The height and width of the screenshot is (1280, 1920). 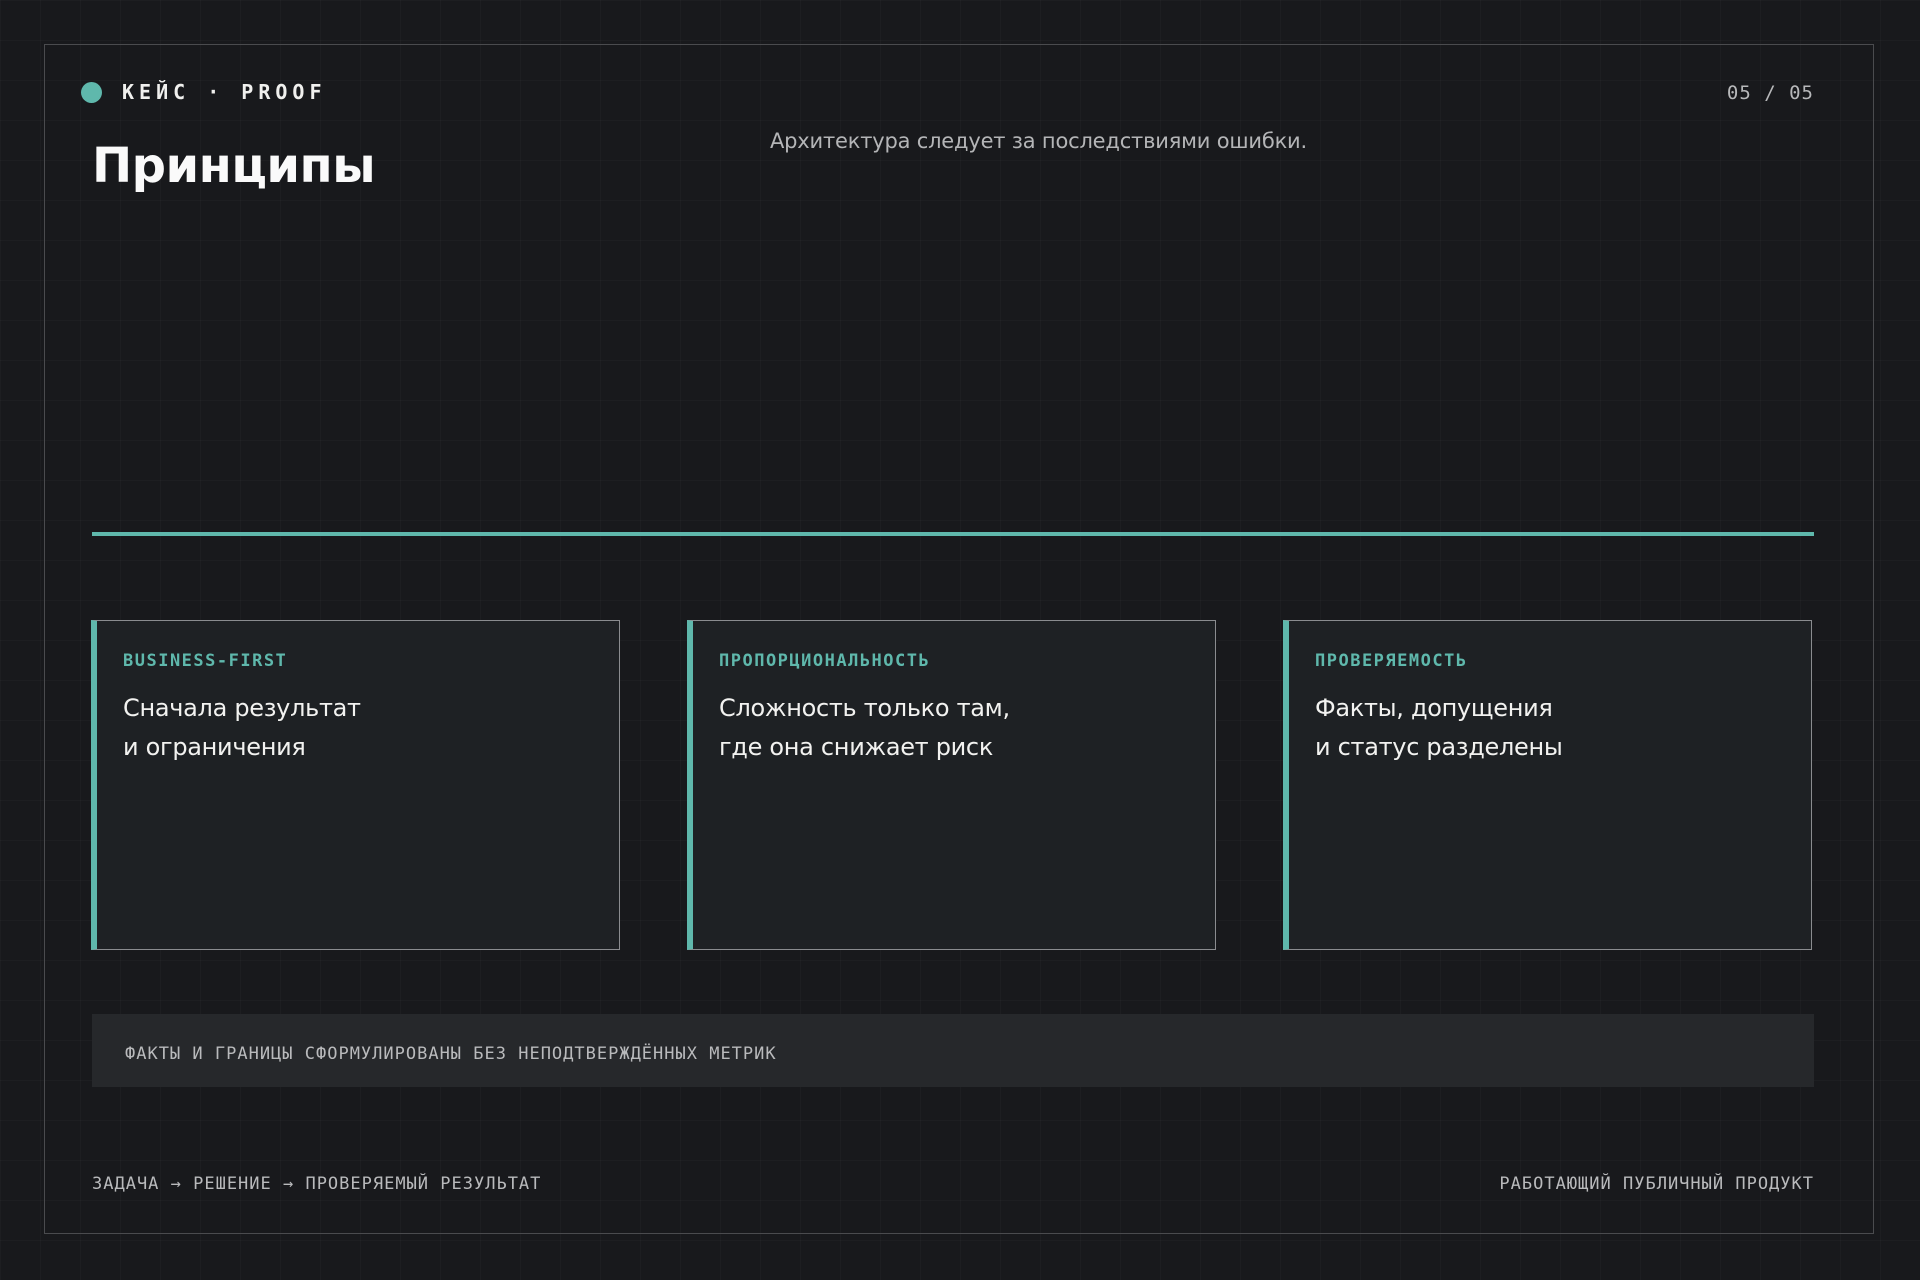 I want to click on card-label: ПРОВЕРЯЕМОСТЬ, so click(x=1391, y=661).